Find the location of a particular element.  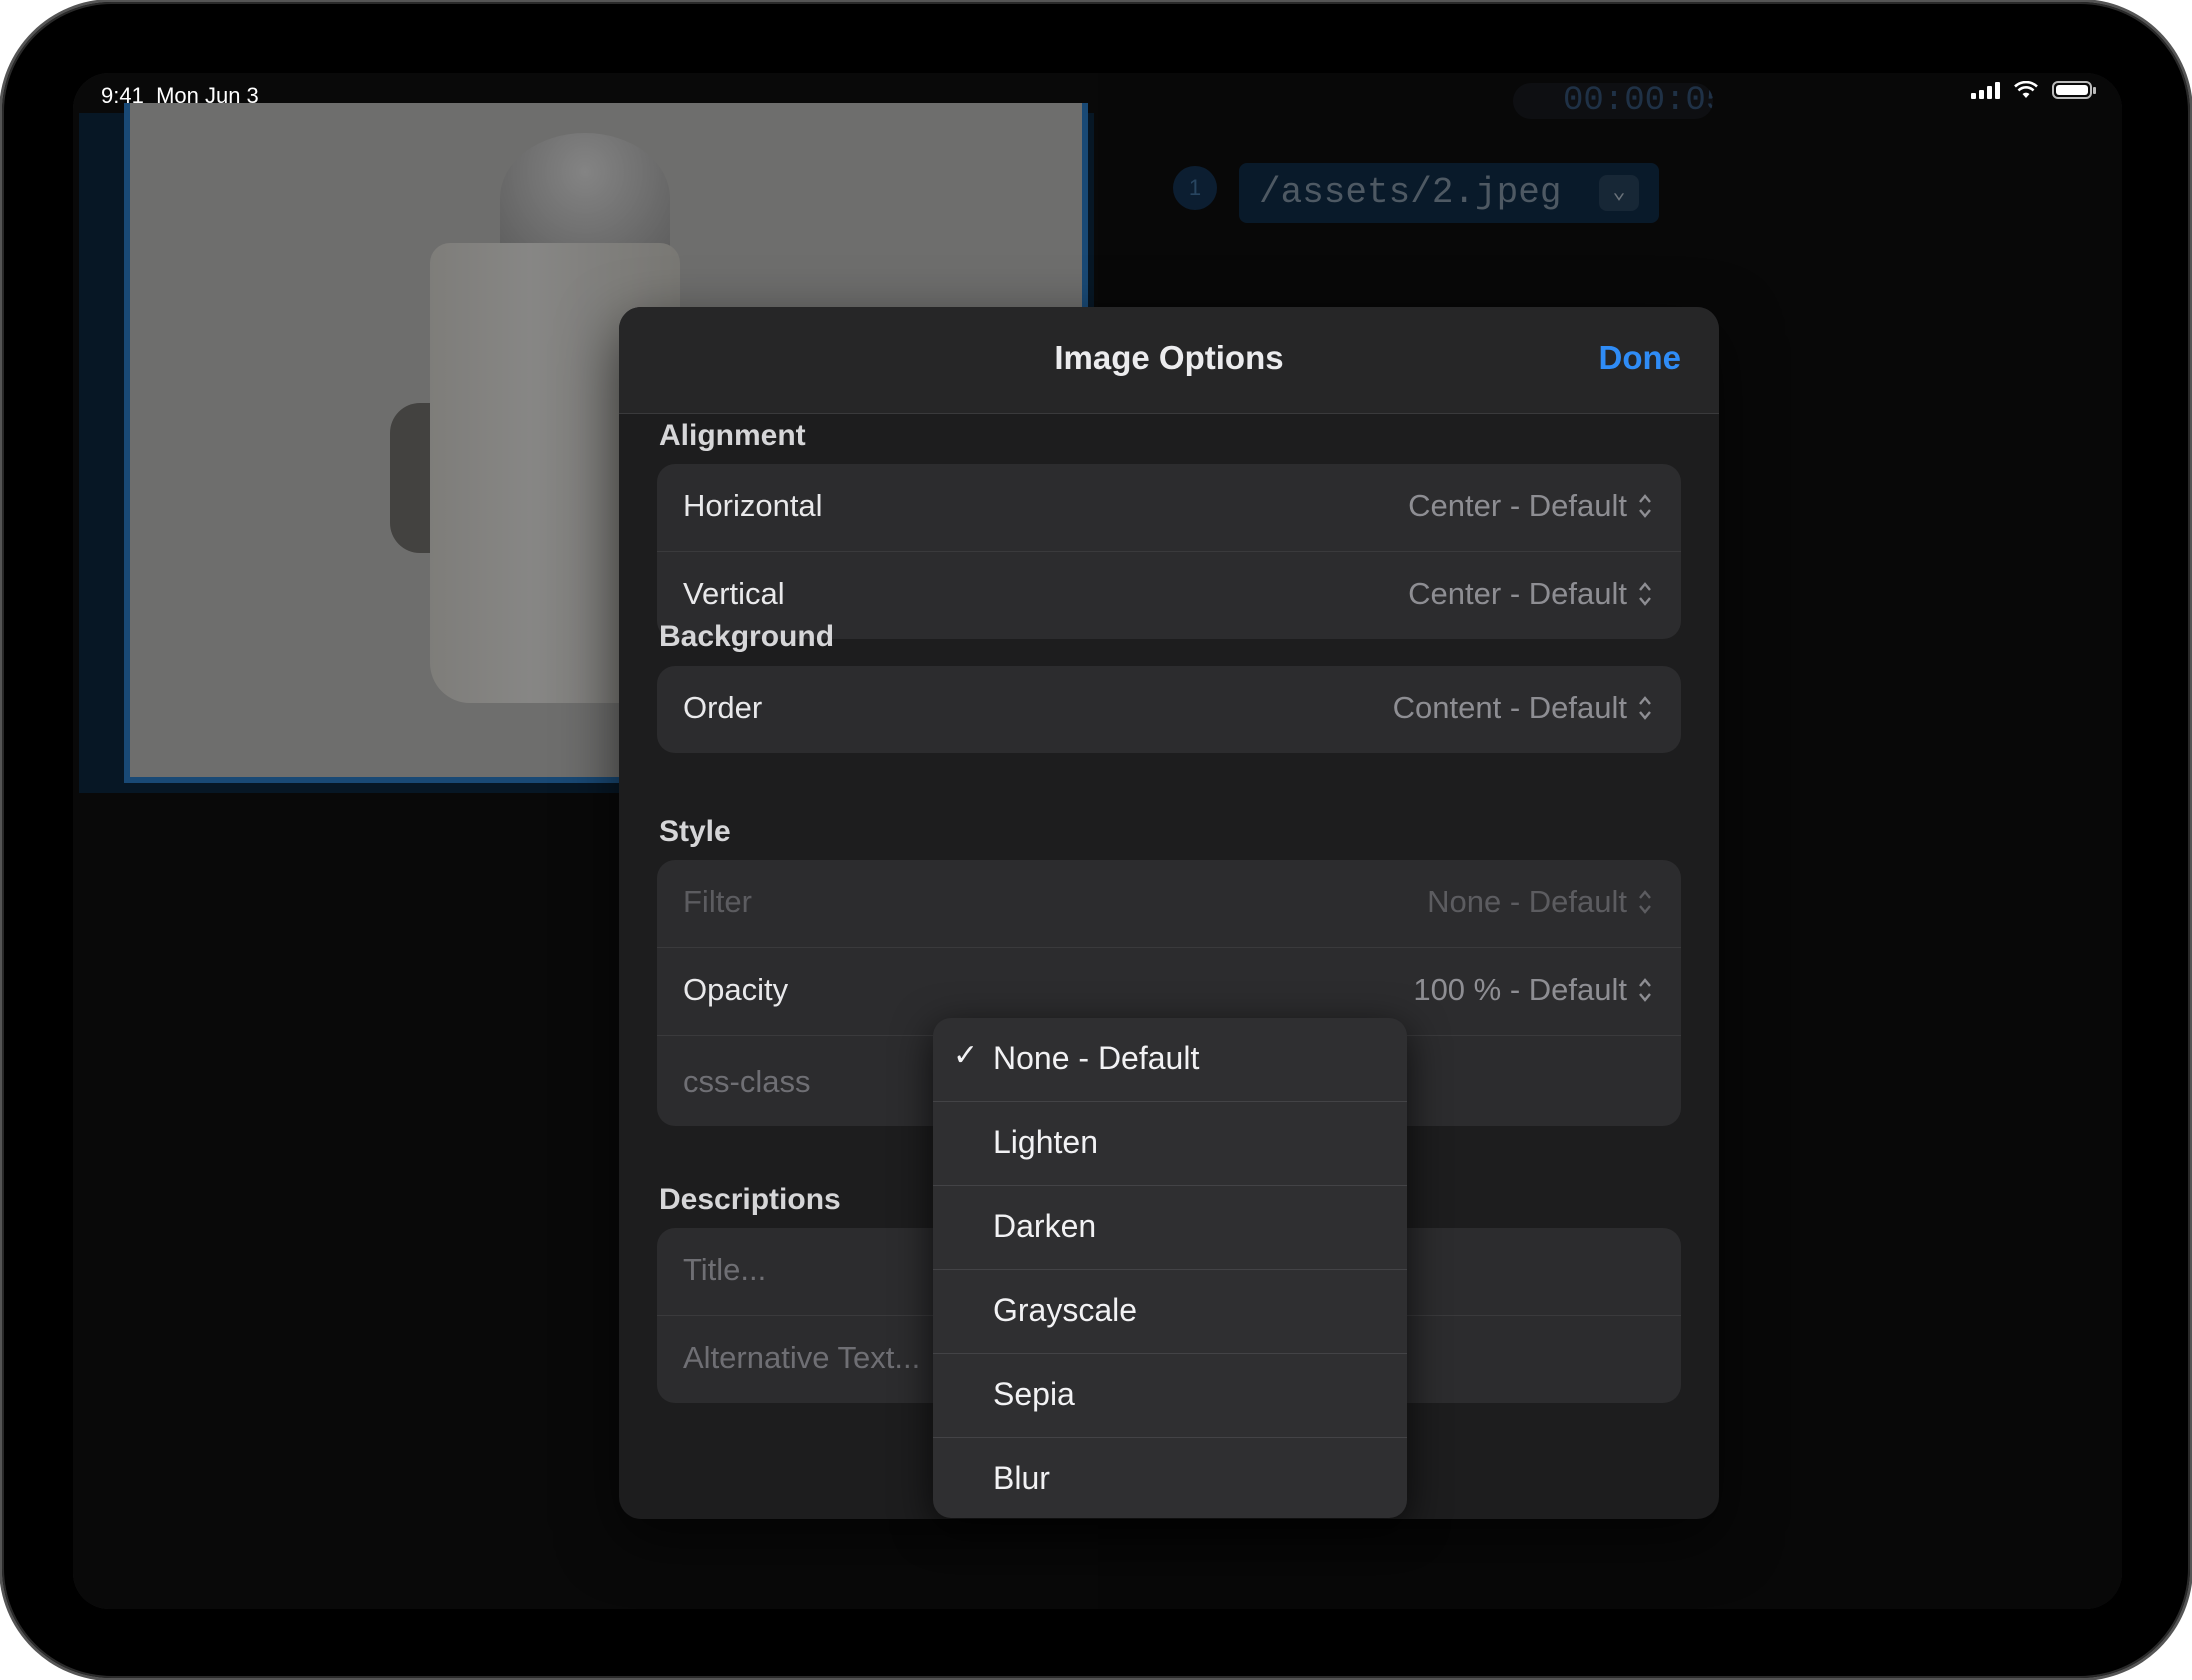

order-value: Content - Default is located at coordinates (1509, 707).